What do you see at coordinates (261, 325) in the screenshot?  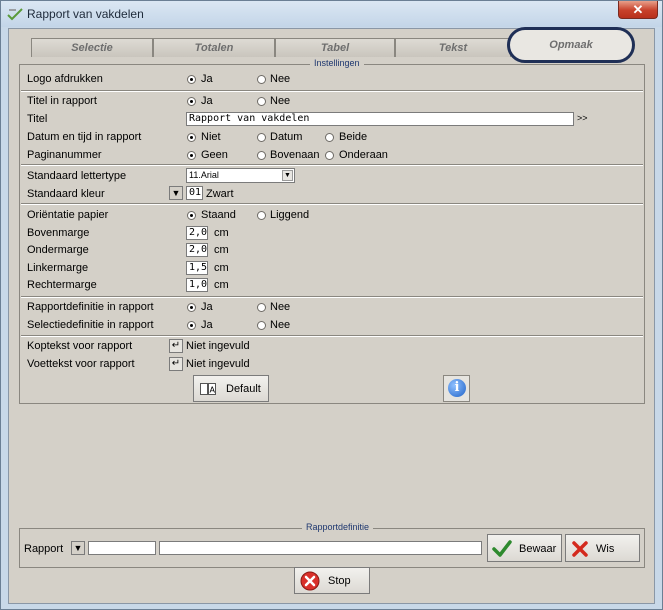 I see `selection-def-nee-radio` at bounding box center [261, 325].